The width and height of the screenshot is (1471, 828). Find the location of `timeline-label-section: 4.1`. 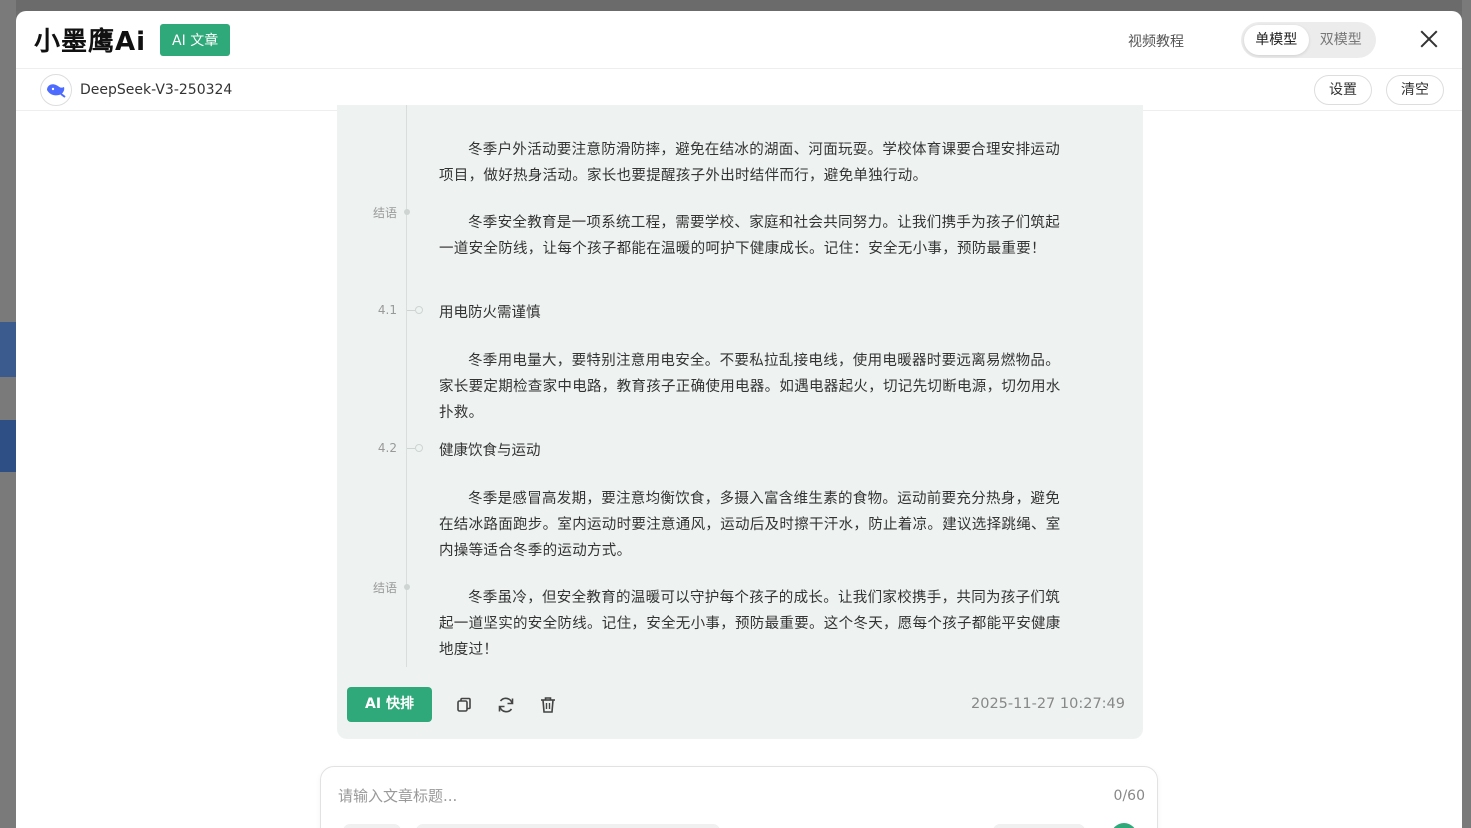

timeline-label-section: 4.1 is located at coordinates (387, 310).